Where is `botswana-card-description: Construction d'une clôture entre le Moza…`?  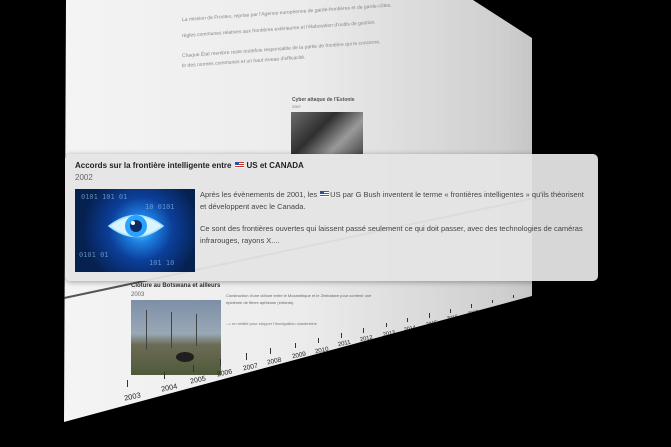
botswana-card-description: Construction d'une clôture entre le Moza… is located at coordinates (299, 299).